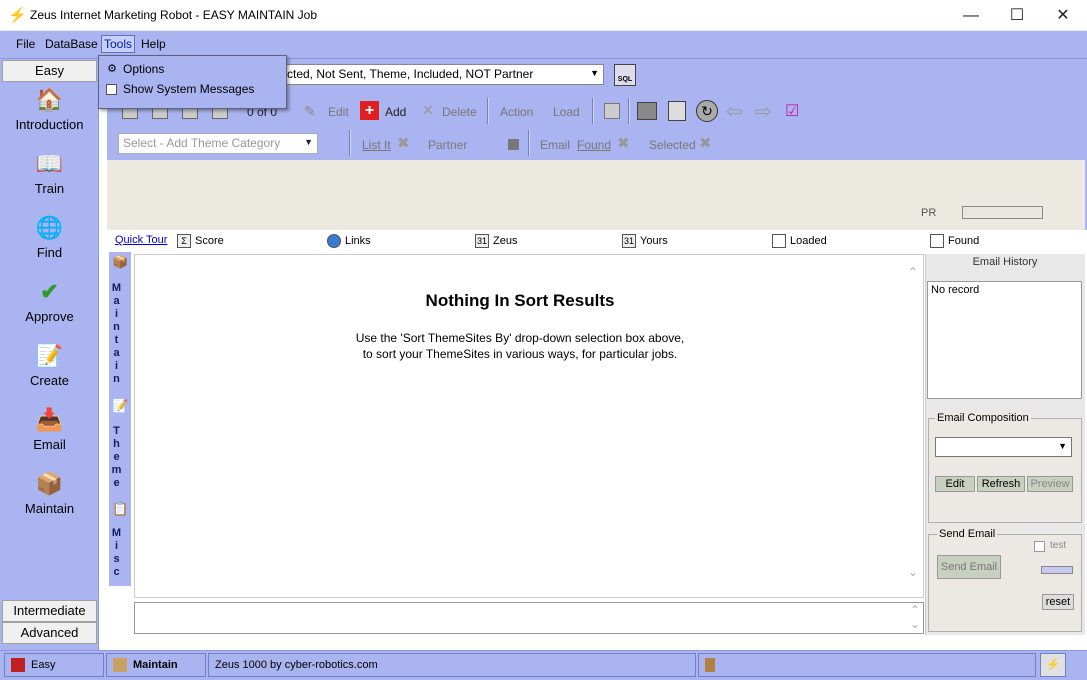  What do you see at coordinates (710, 665) in the screenshot?
I see `database-icon` at bounding box center [710, 665].